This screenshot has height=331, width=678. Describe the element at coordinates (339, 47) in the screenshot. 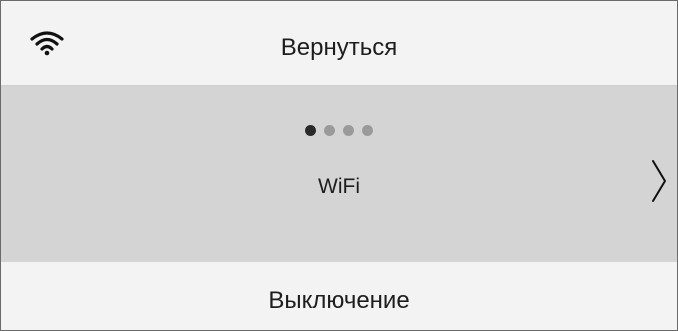

I see `back-label: Вернуться` at that location.